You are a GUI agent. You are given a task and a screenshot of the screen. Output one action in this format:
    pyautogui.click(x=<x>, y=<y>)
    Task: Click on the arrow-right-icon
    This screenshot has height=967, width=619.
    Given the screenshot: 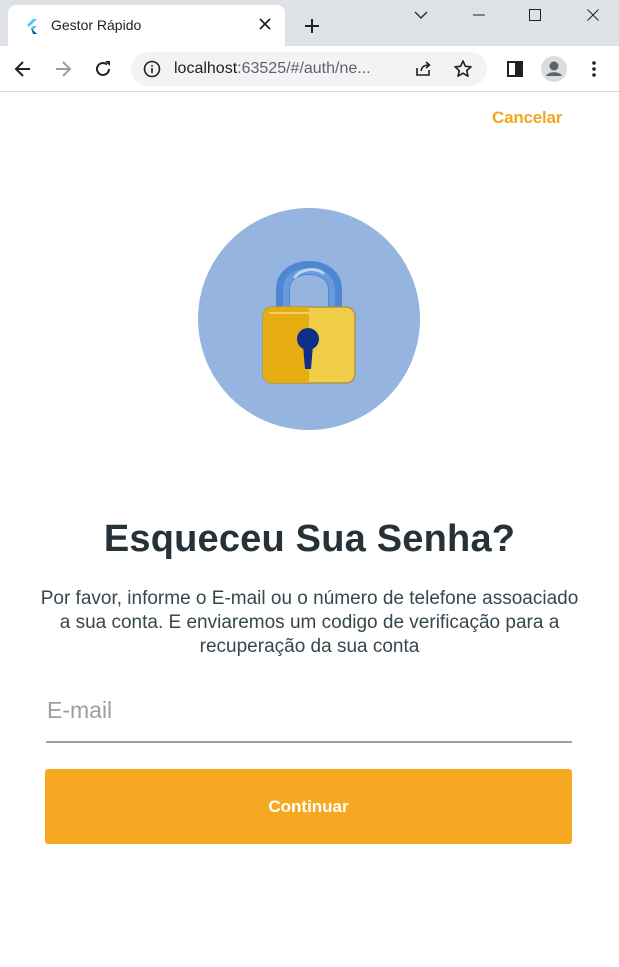 What is the action you would take?
    pyautogui.click(x=63, y=69)
    